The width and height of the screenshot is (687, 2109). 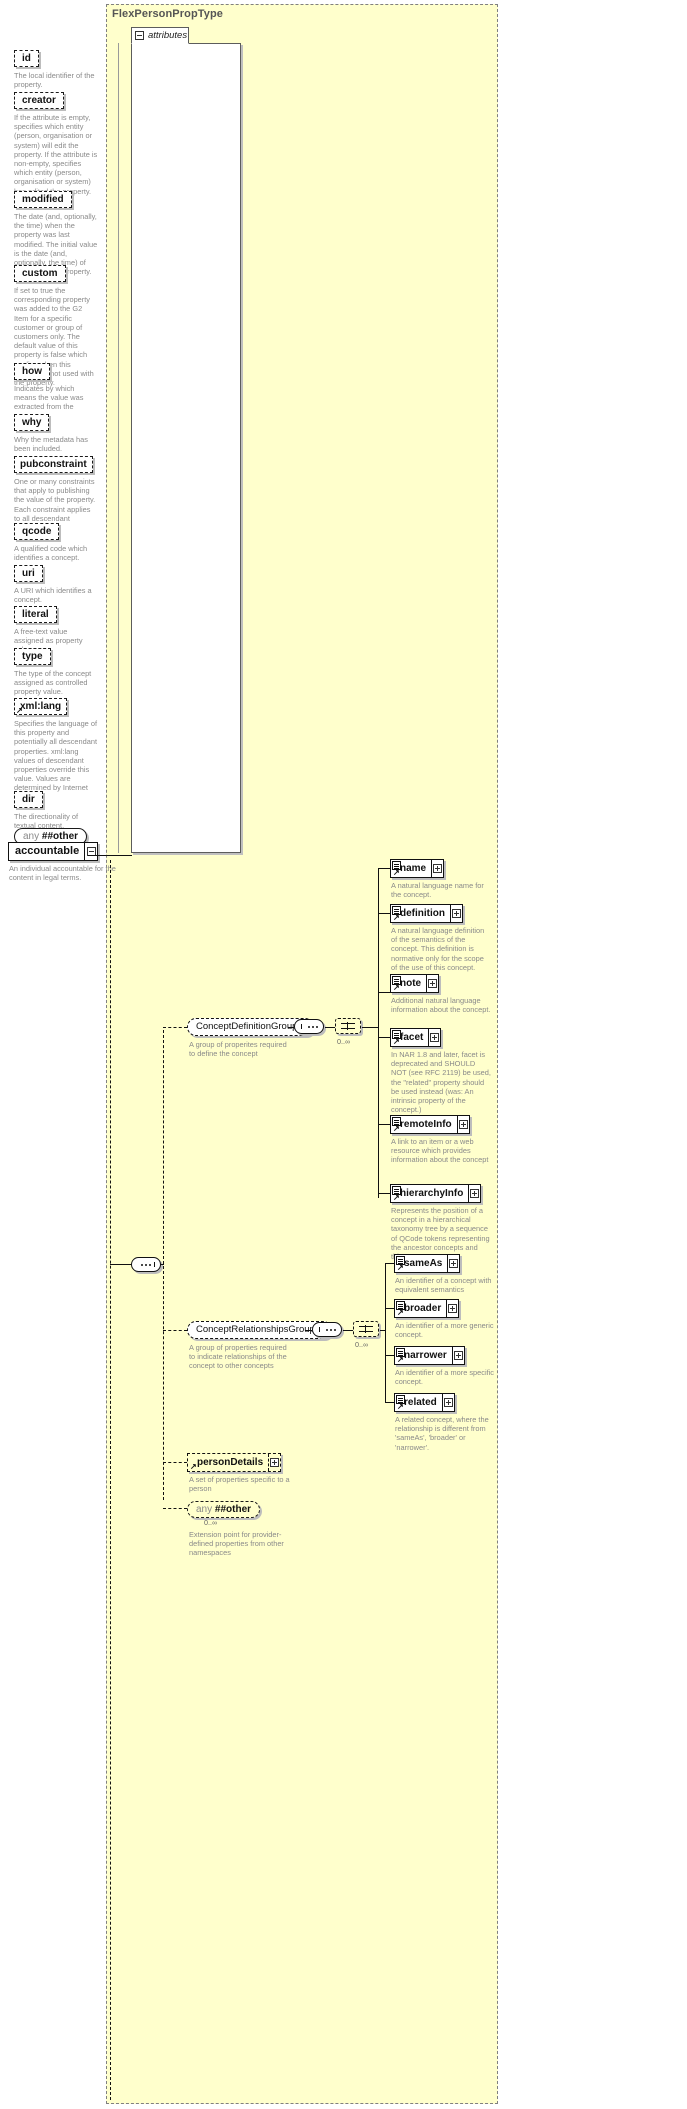 I want to click on occurs-label: 0..∞, so click(x=362, y=1344).